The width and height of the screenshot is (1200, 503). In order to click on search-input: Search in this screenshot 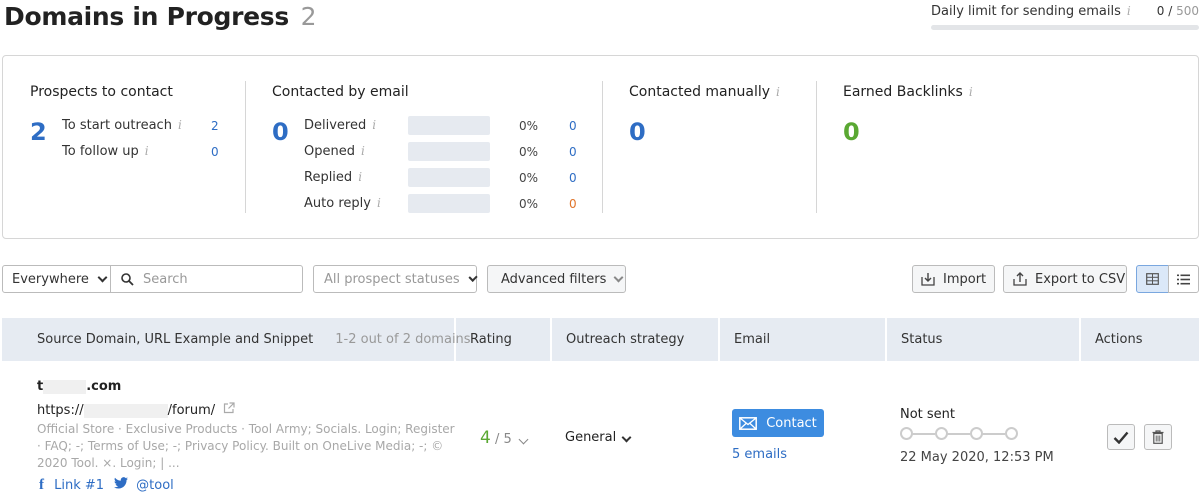, I will do `click(206, 279)`.